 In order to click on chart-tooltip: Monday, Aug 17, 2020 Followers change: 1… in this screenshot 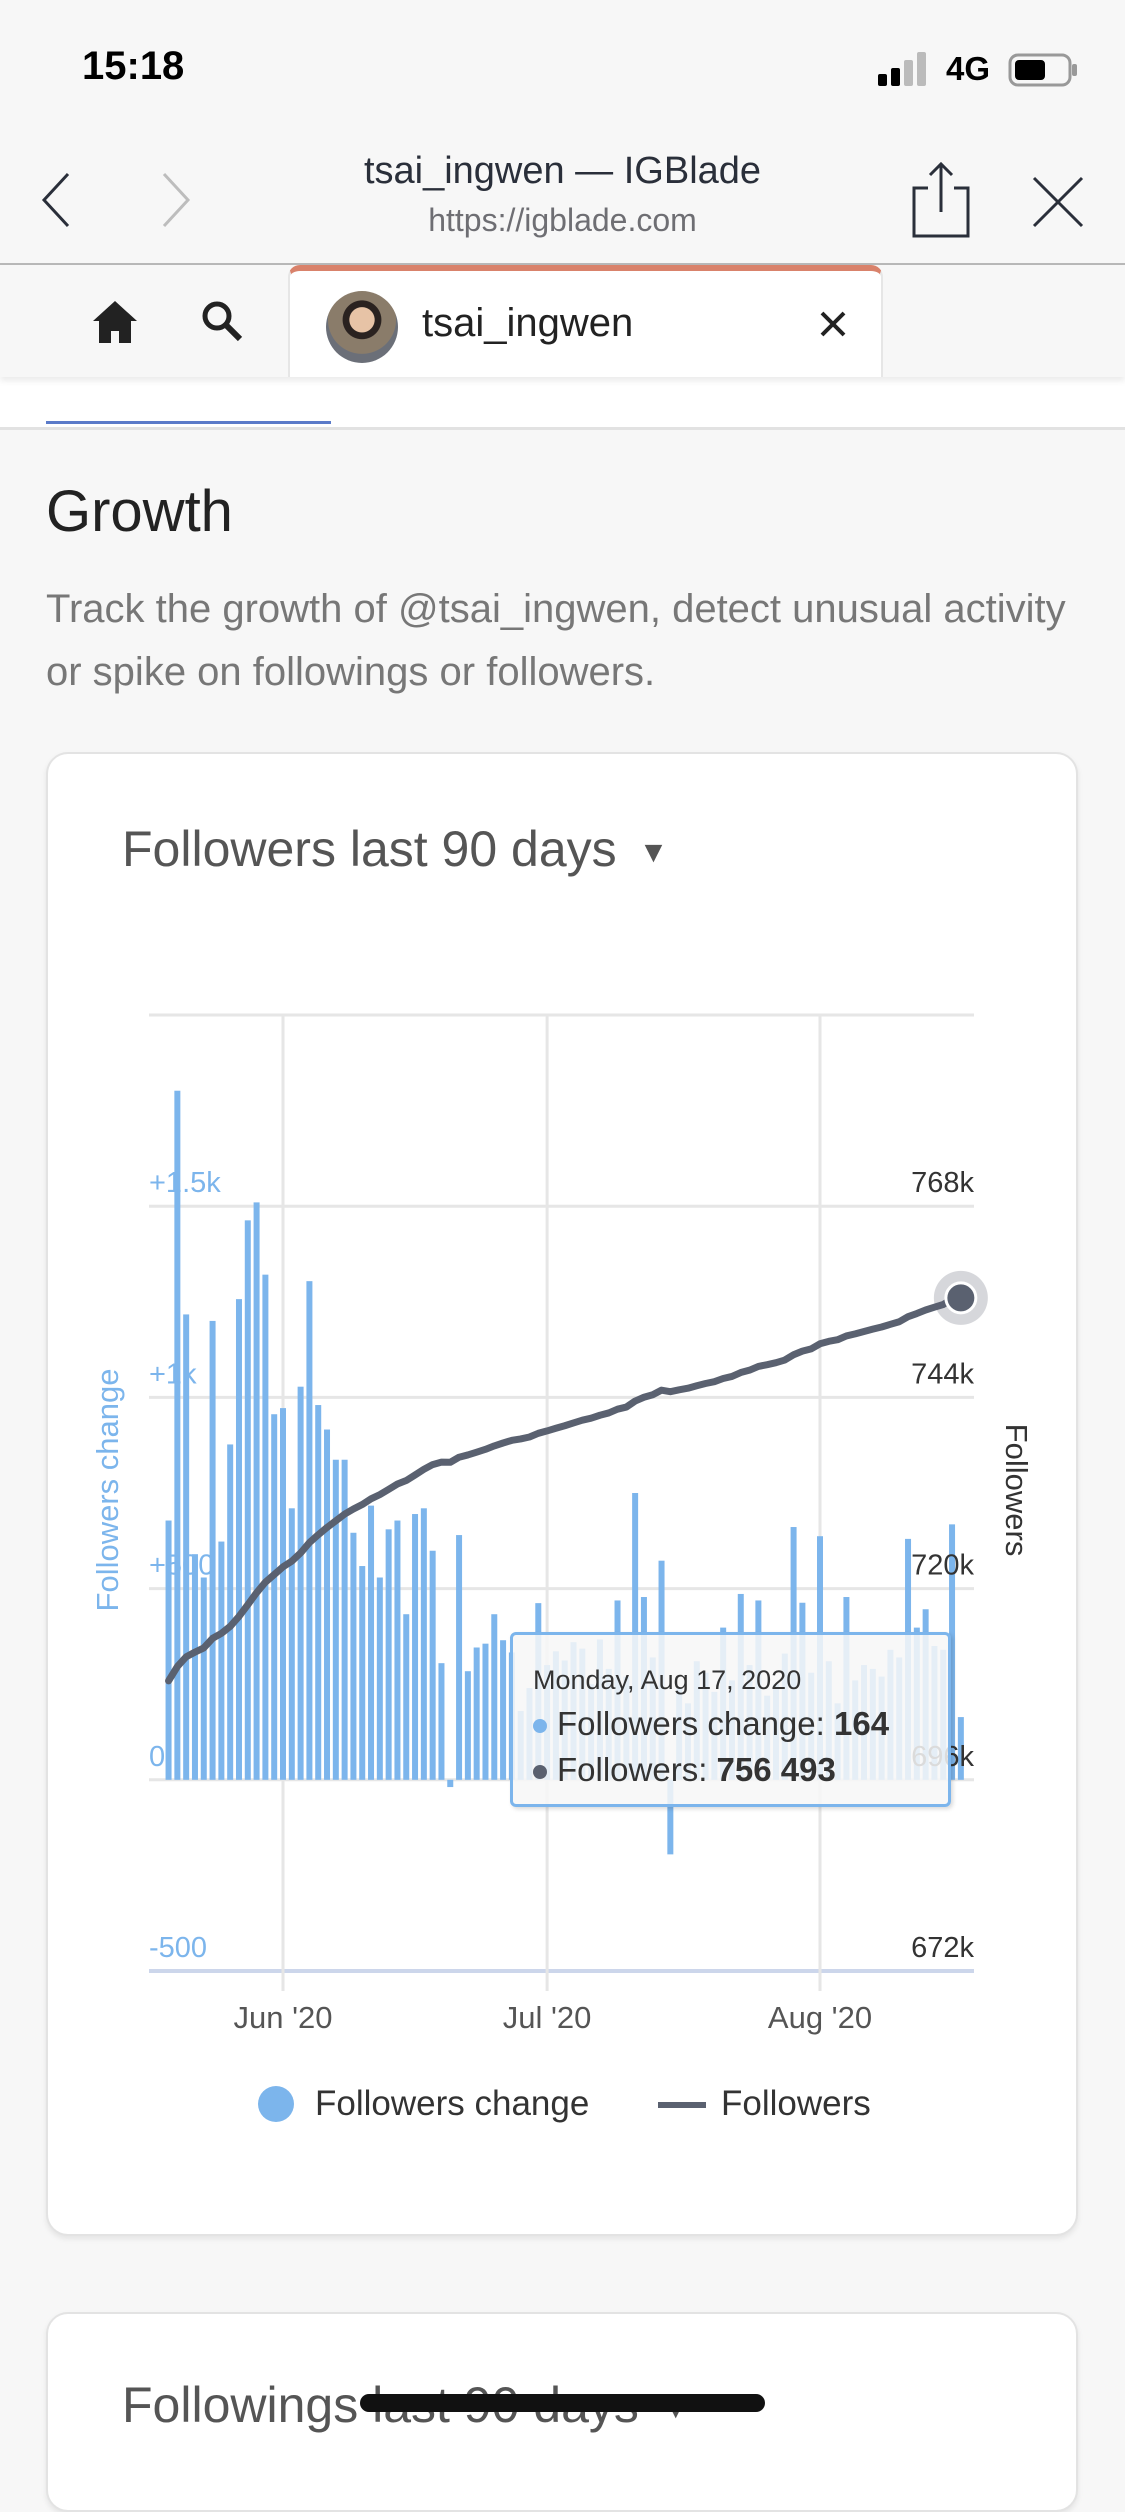, I will do `click(730, 1719)`.